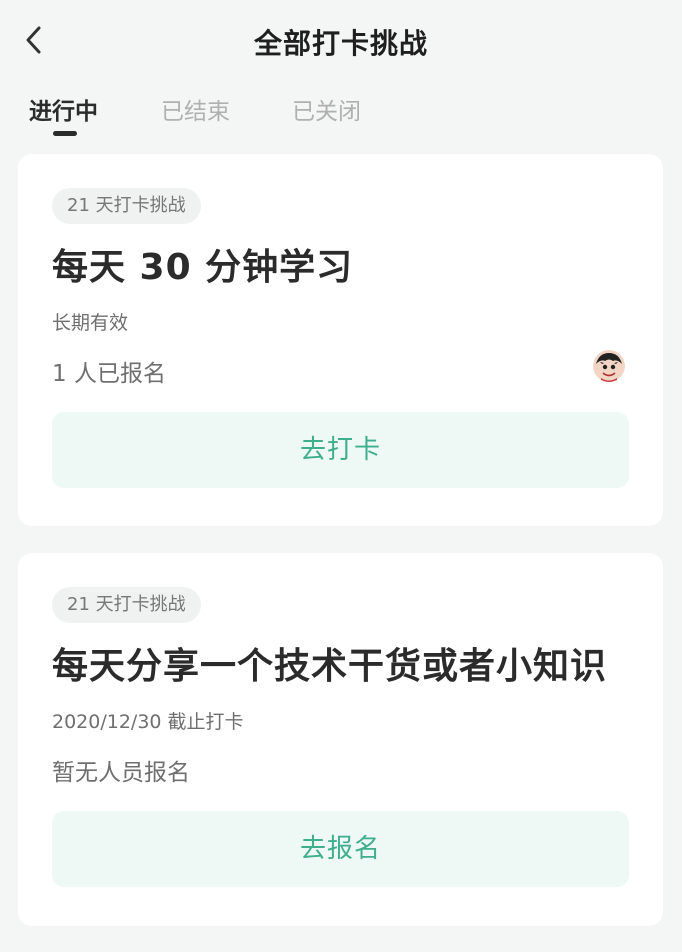 This screenshot has height=952, width=682. Describe the element at coordinates (195, 109) in the screenshot. I see `tab-ended: 已结束` at that location.